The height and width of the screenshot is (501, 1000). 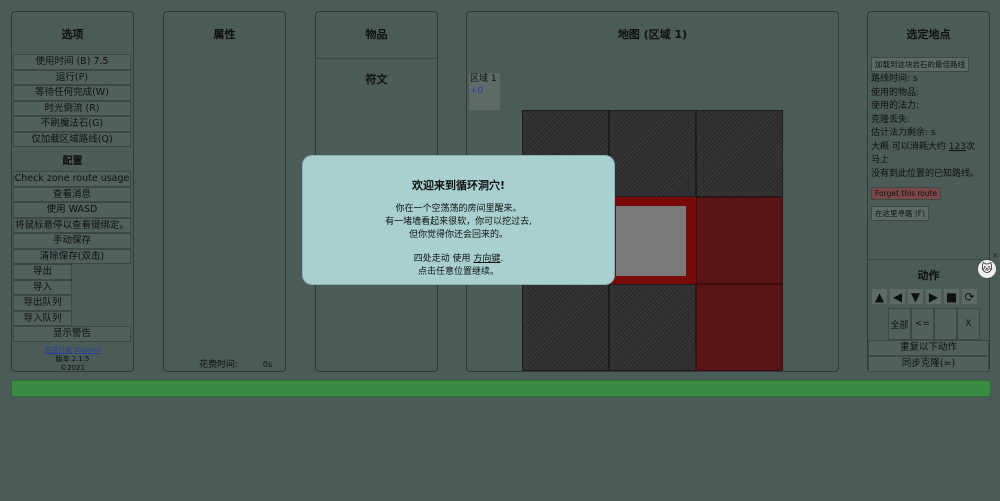 I want to click on forget-route-button: Forget this route, so click(x=906, y=193).